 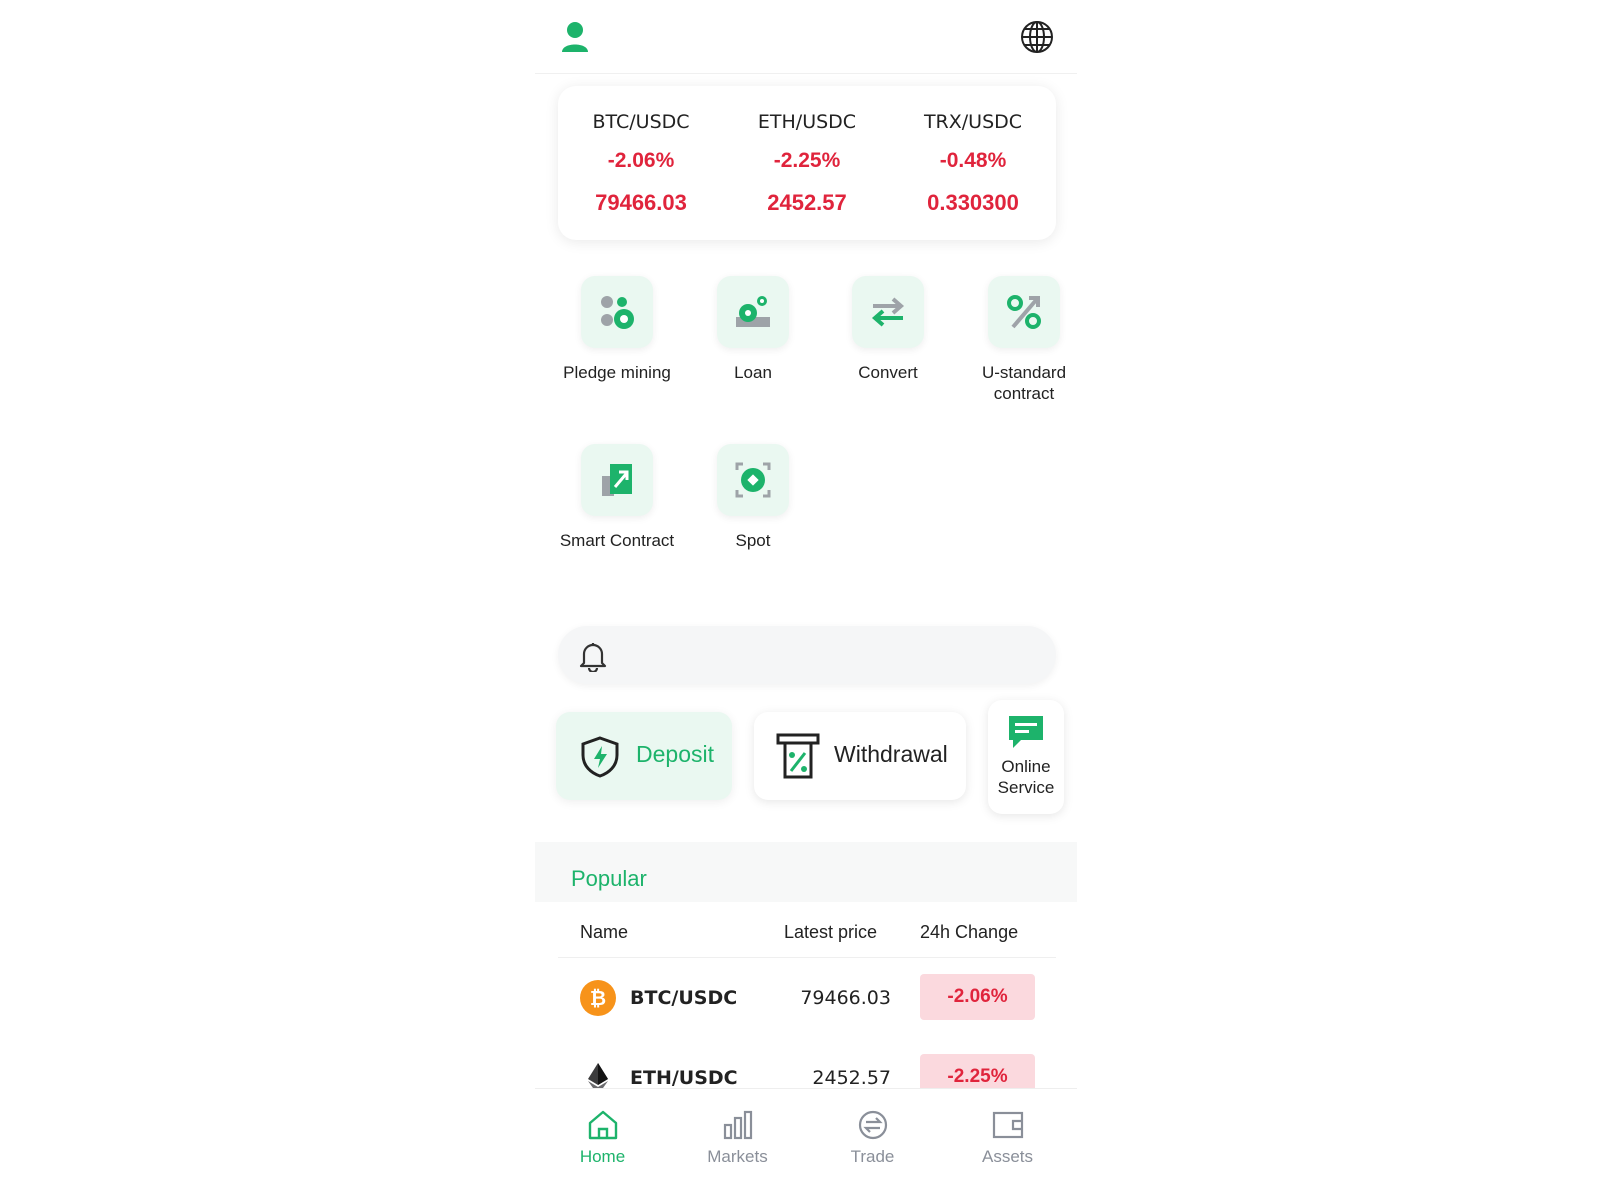 I want to click on ticker-price: 79466.03, so click(x=641, y=202).